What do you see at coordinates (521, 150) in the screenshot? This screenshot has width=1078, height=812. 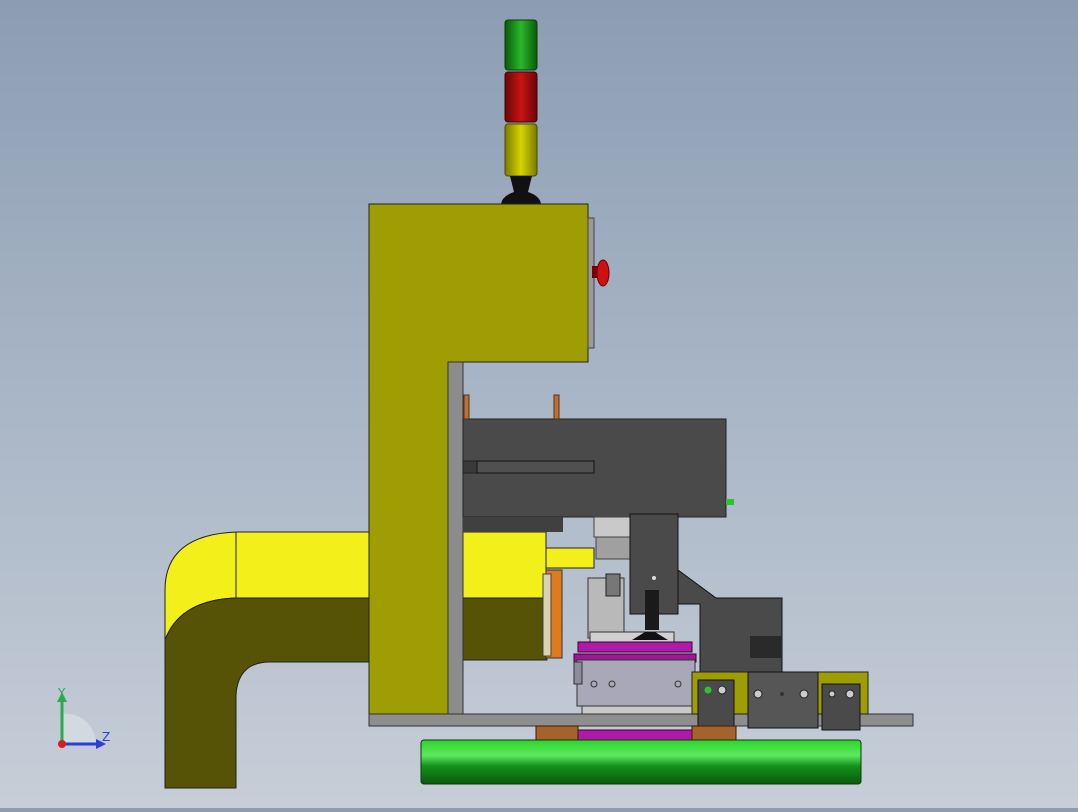 I see `signal-light-yellow` at bounding box center [521, 150].